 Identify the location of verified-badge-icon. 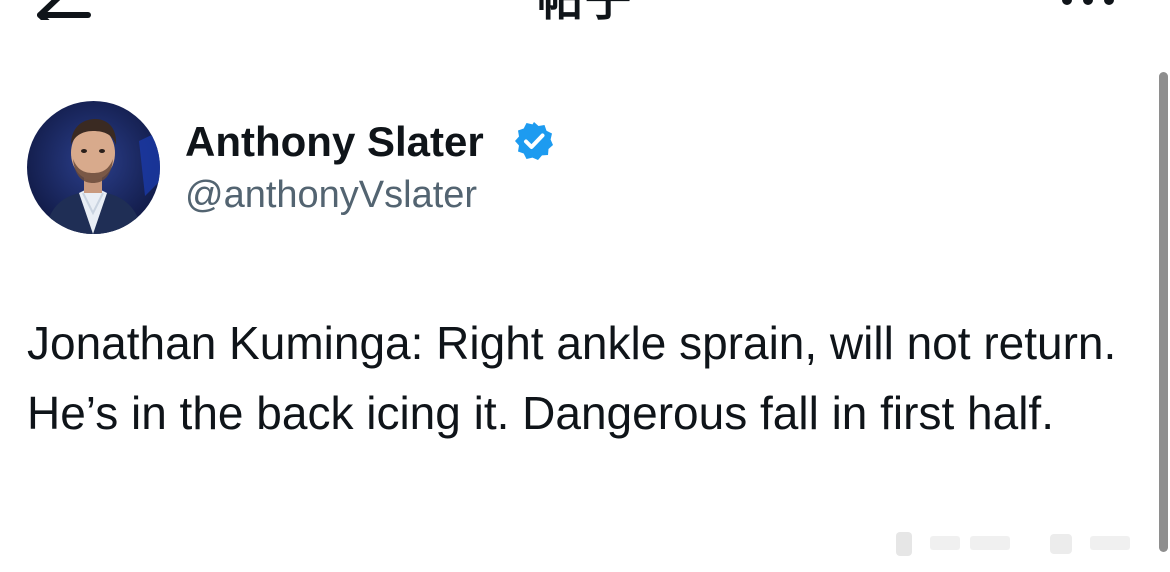
(534, 141).